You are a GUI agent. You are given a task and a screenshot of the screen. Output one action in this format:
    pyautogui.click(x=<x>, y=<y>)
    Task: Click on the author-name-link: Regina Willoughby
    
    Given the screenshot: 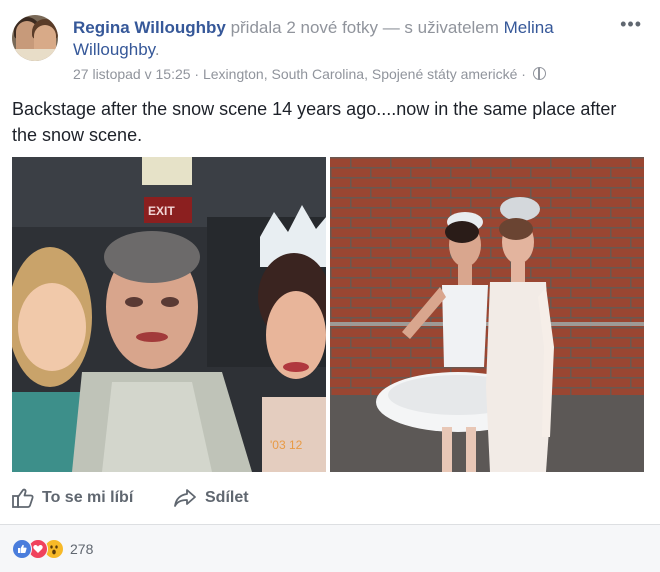 What is the action you would take?
    pyautogui.click(x=149, y=27)
    